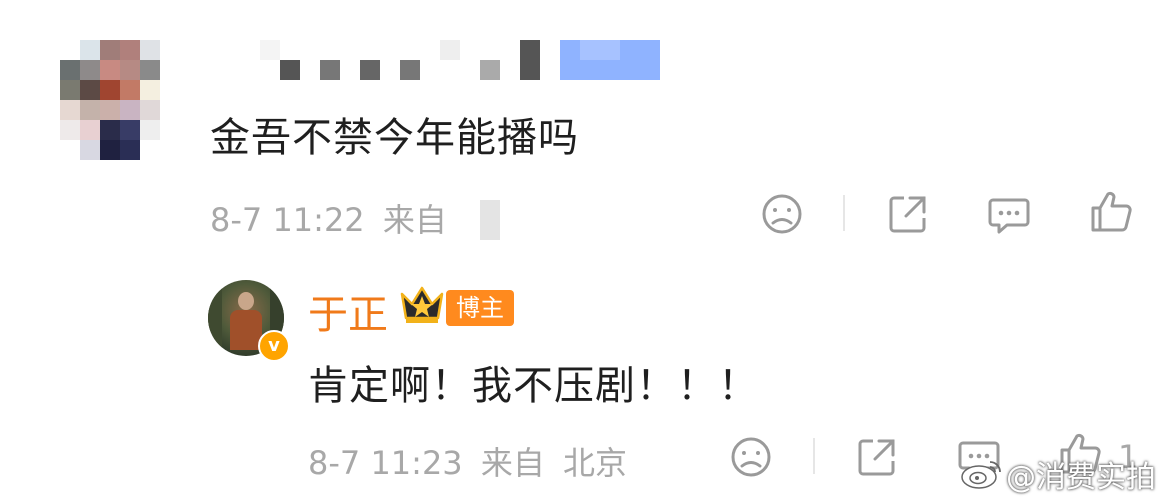 The image size is (1167, 500). I want to click on comment-text: 金吾不禁今年能播吗, so click(394, 138).